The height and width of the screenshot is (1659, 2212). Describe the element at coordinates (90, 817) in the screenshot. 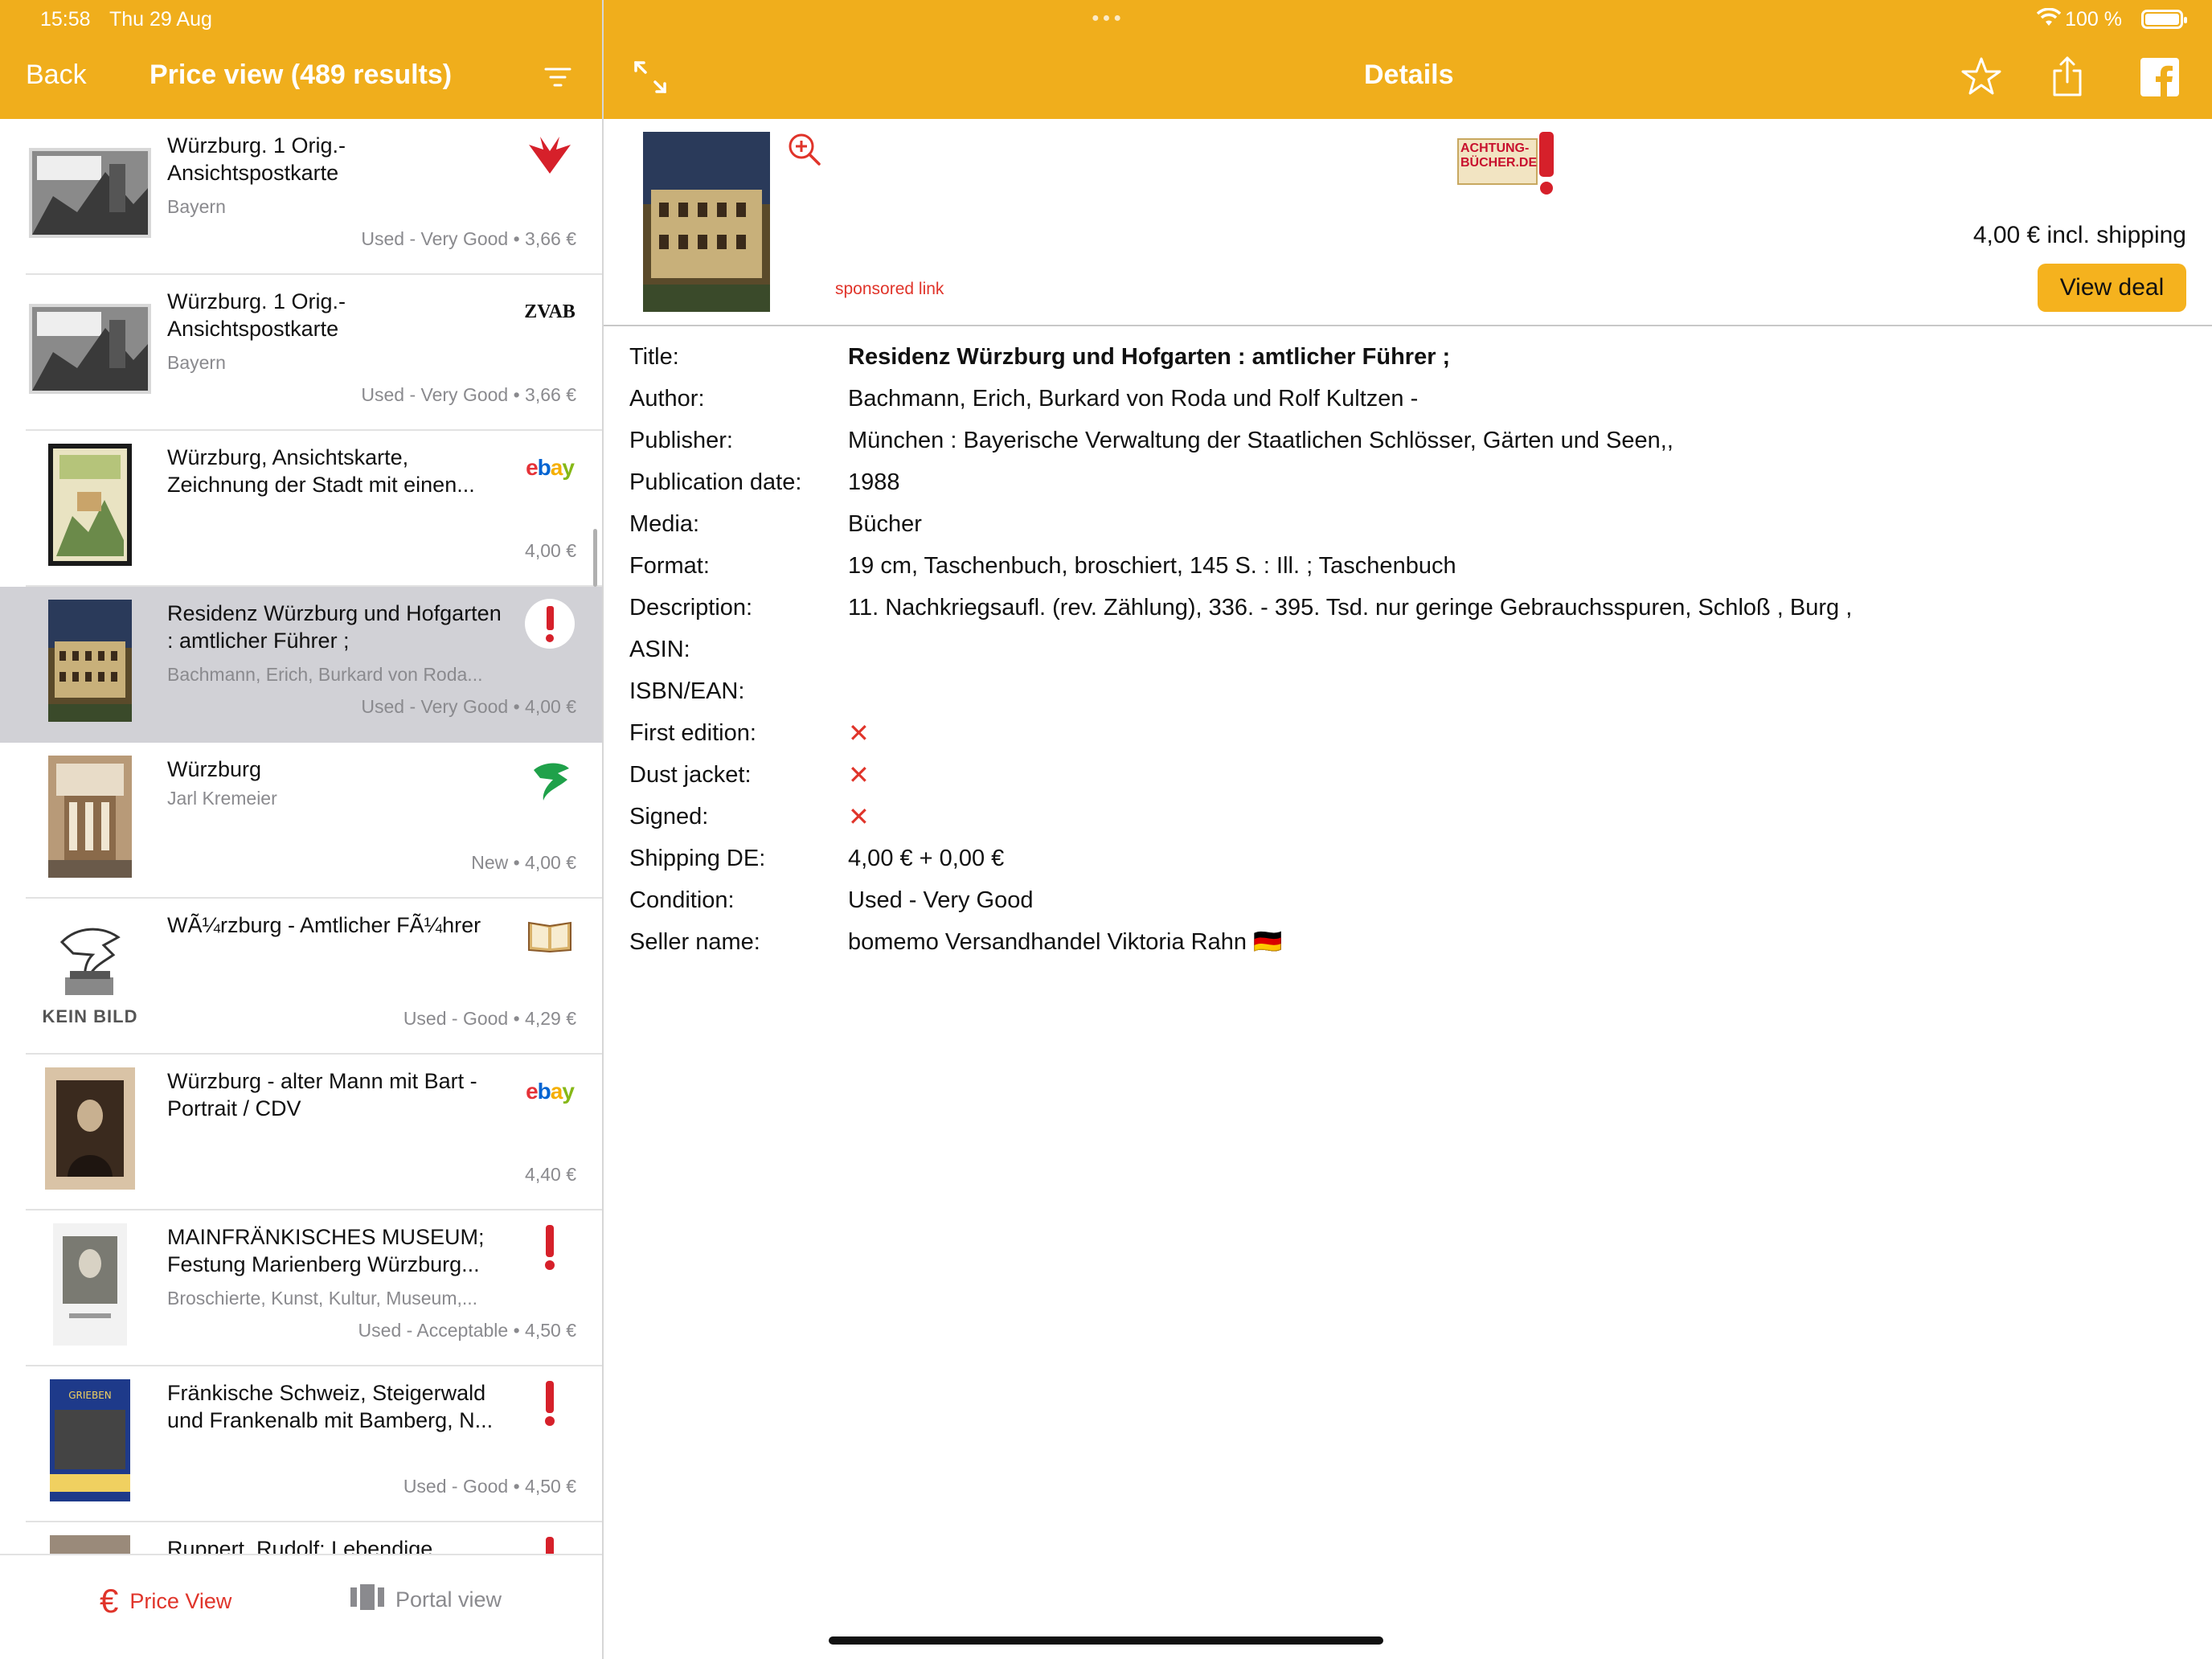

I see `interior-thumbnail` at that location.